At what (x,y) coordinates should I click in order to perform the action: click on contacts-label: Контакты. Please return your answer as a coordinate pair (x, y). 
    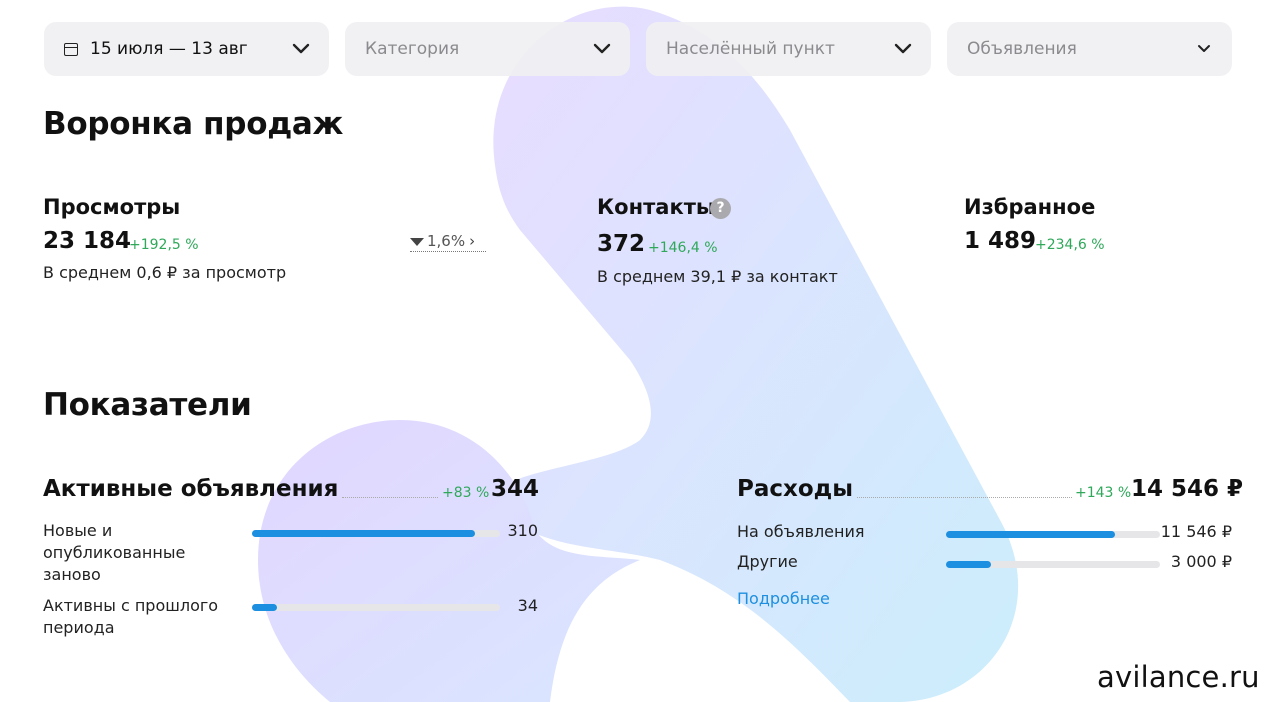
    Looking at the image, I should click on (656, 207).